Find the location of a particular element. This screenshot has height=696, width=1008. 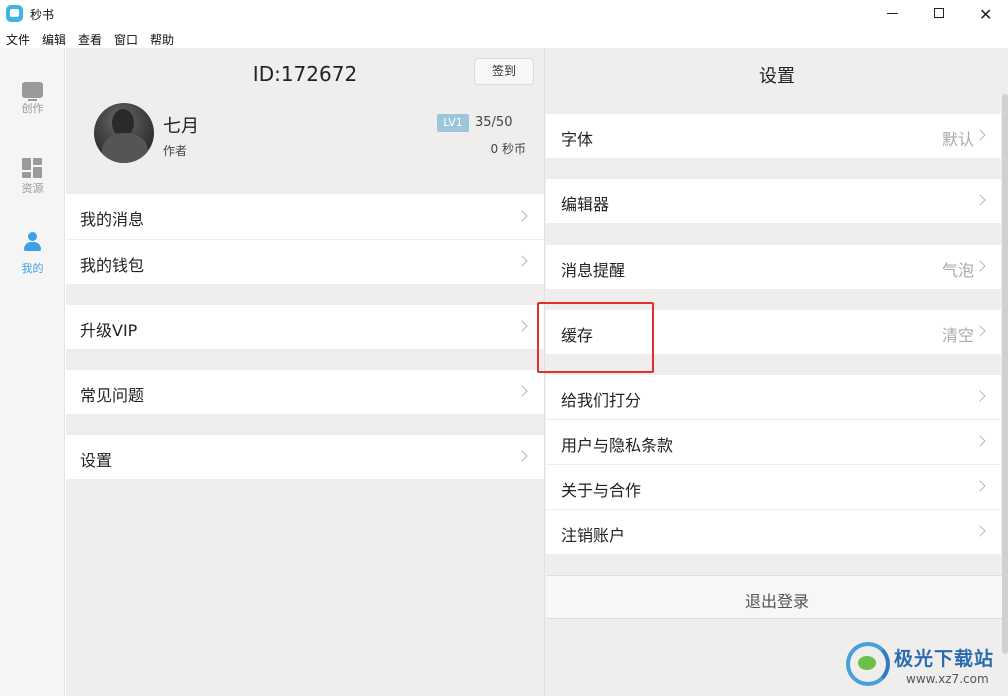

close-icon: ✕ is located at coordinates (986, 14).